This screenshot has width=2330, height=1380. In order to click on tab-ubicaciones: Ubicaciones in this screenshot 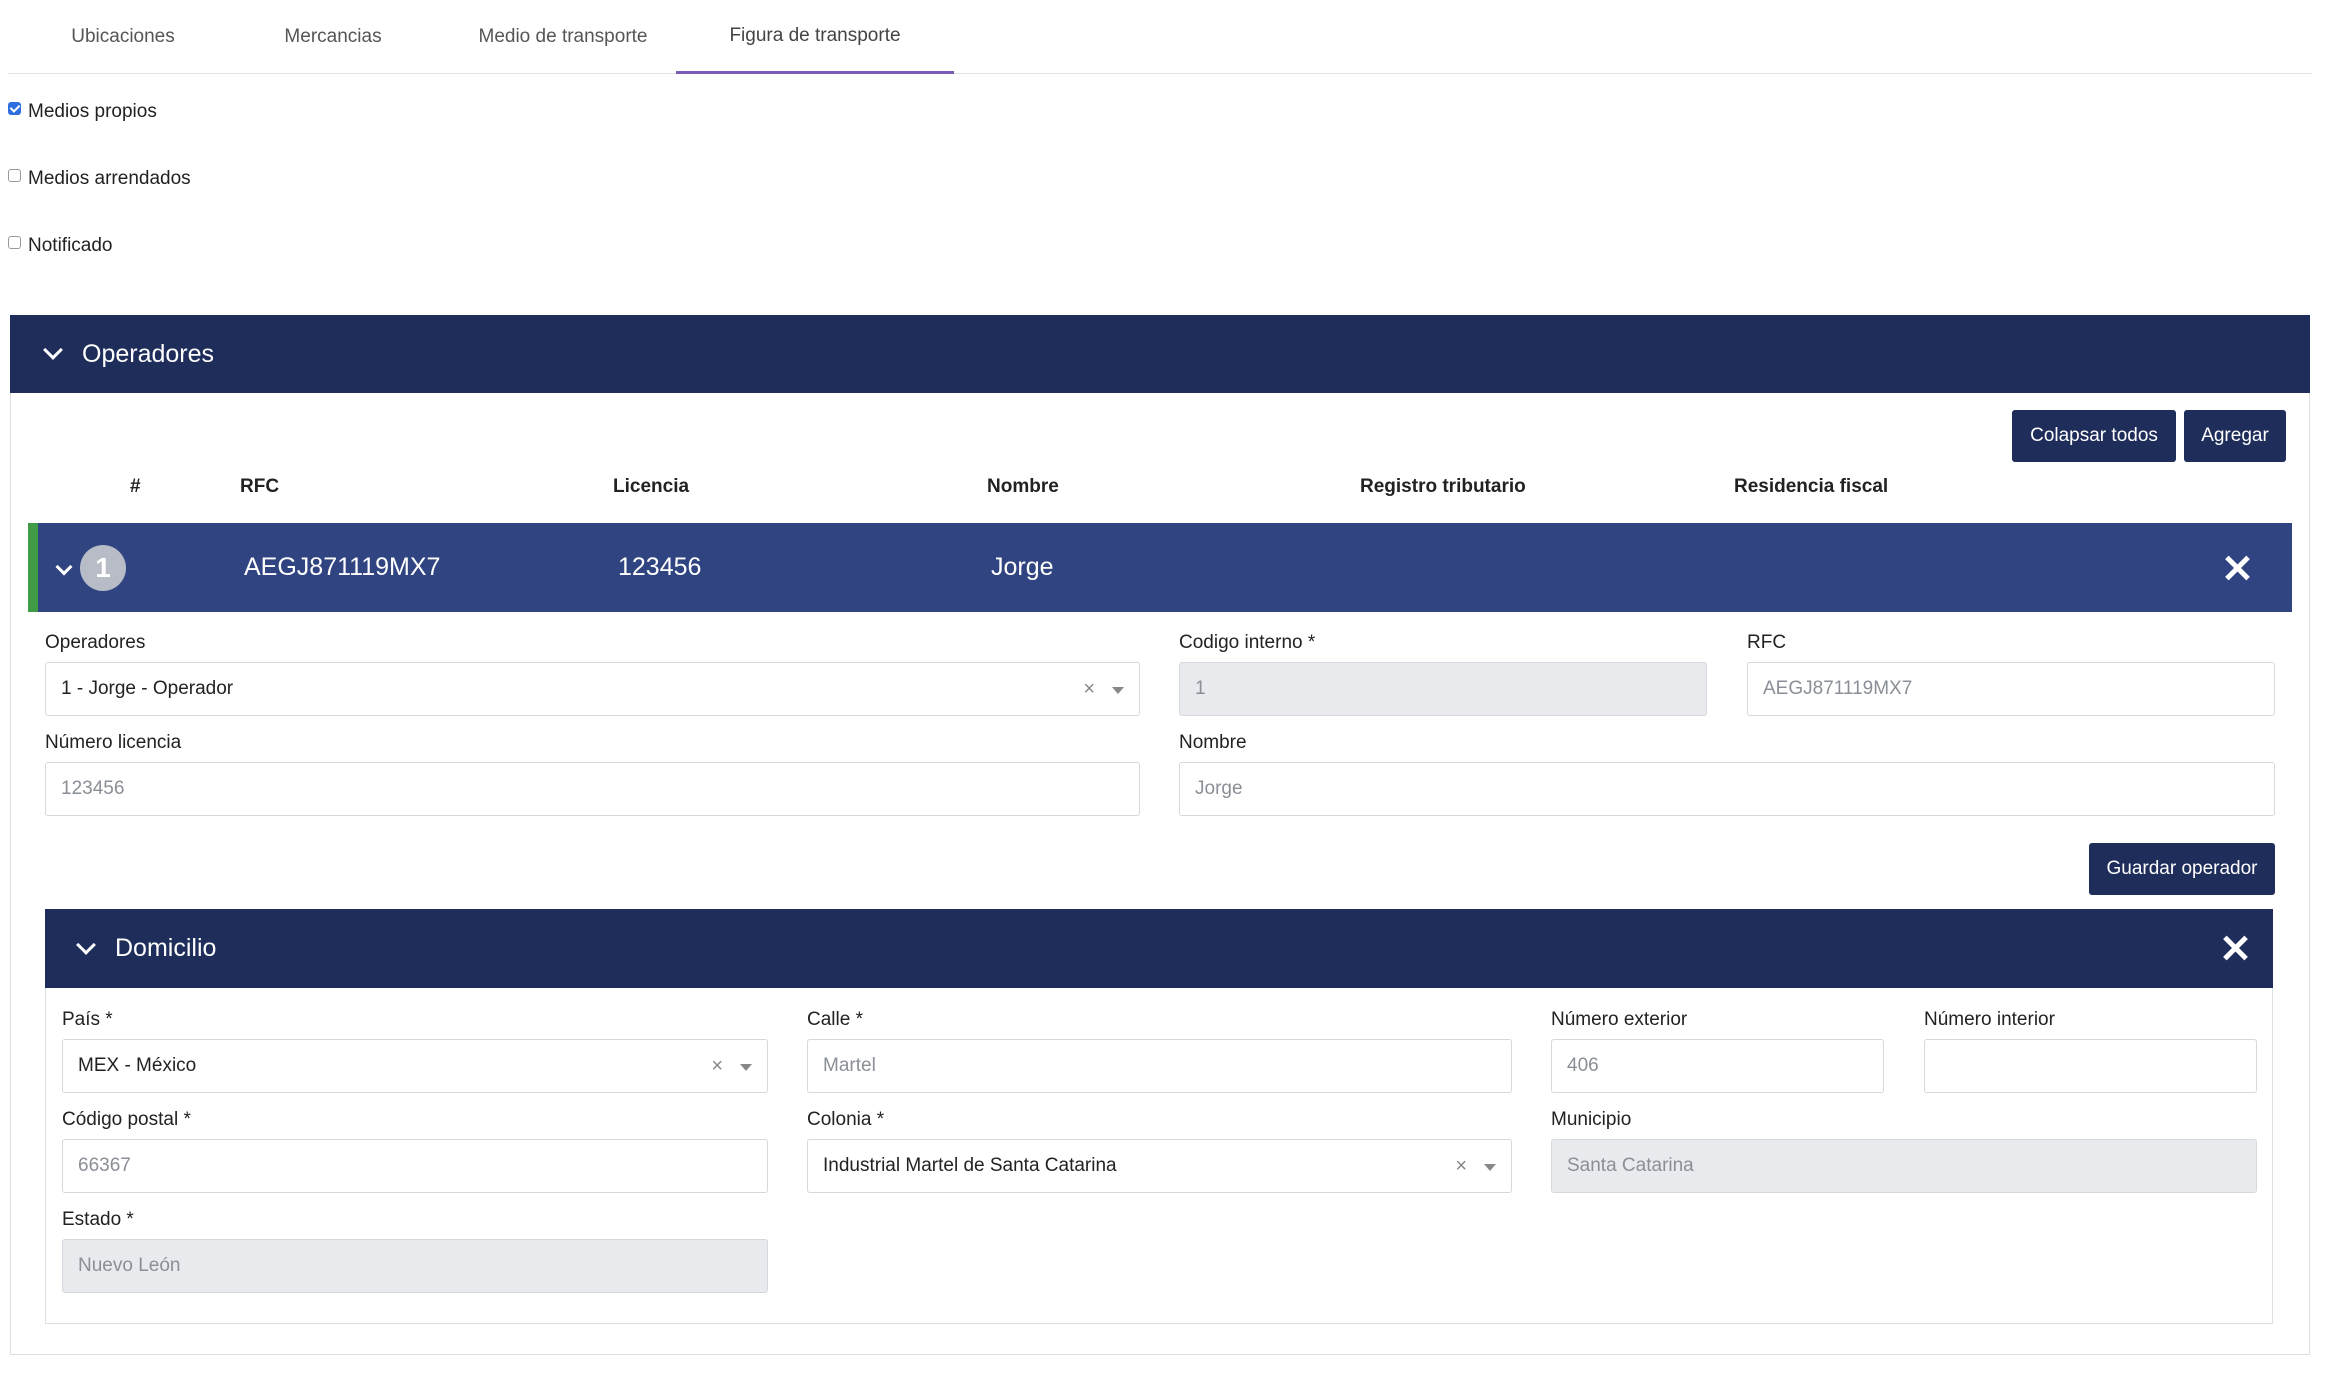, I will do `click(123, 37)`.